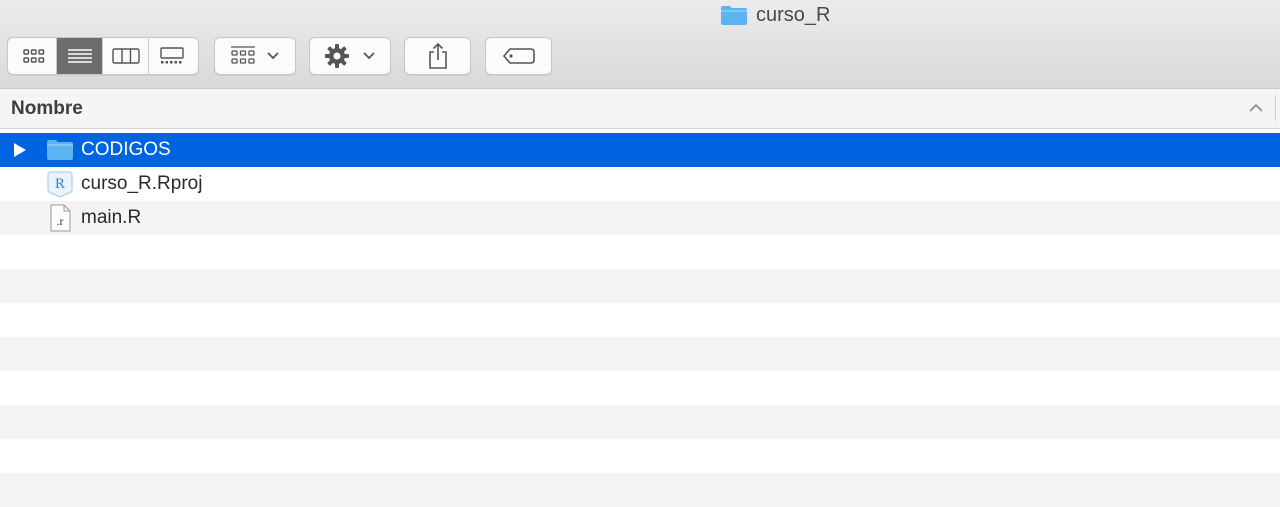  What do you see at coordinates (640, 109) in the screenshot?
I see `column-header: Nombre` at bounding box center [640, 109].